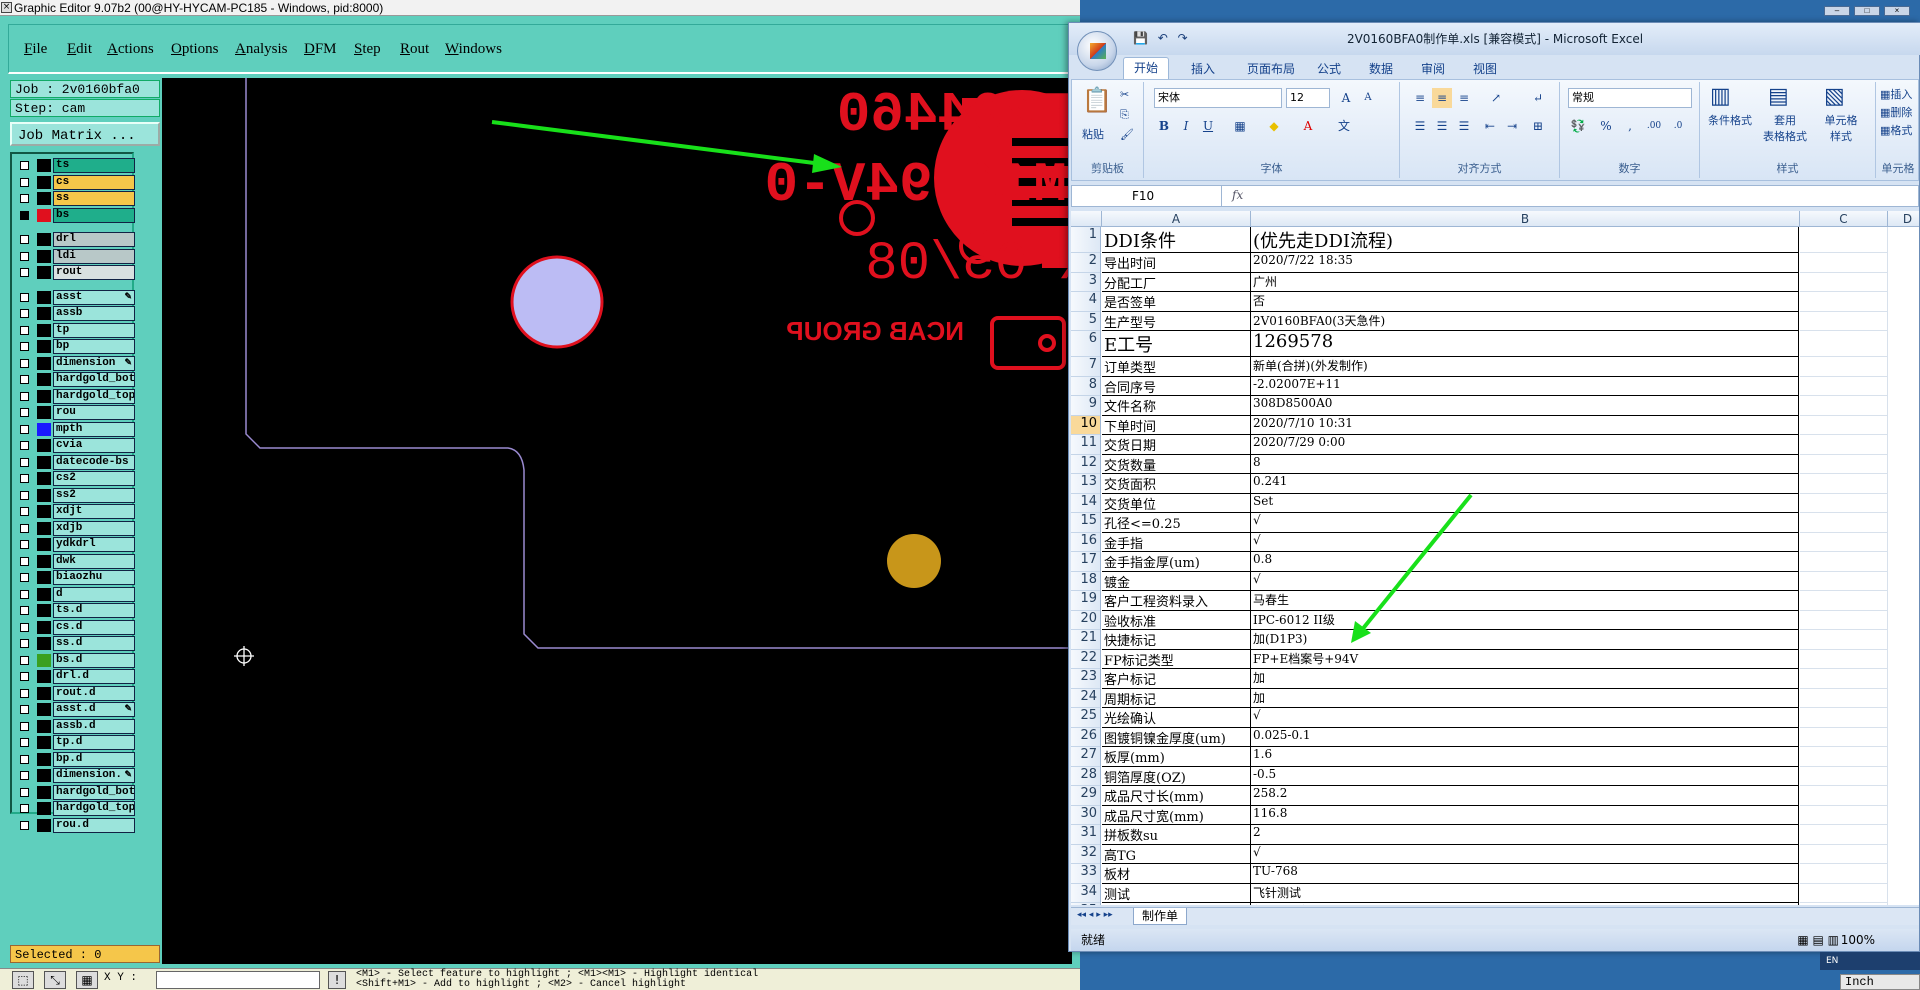  I want to click on row-header: 29, so click(1086, 796).